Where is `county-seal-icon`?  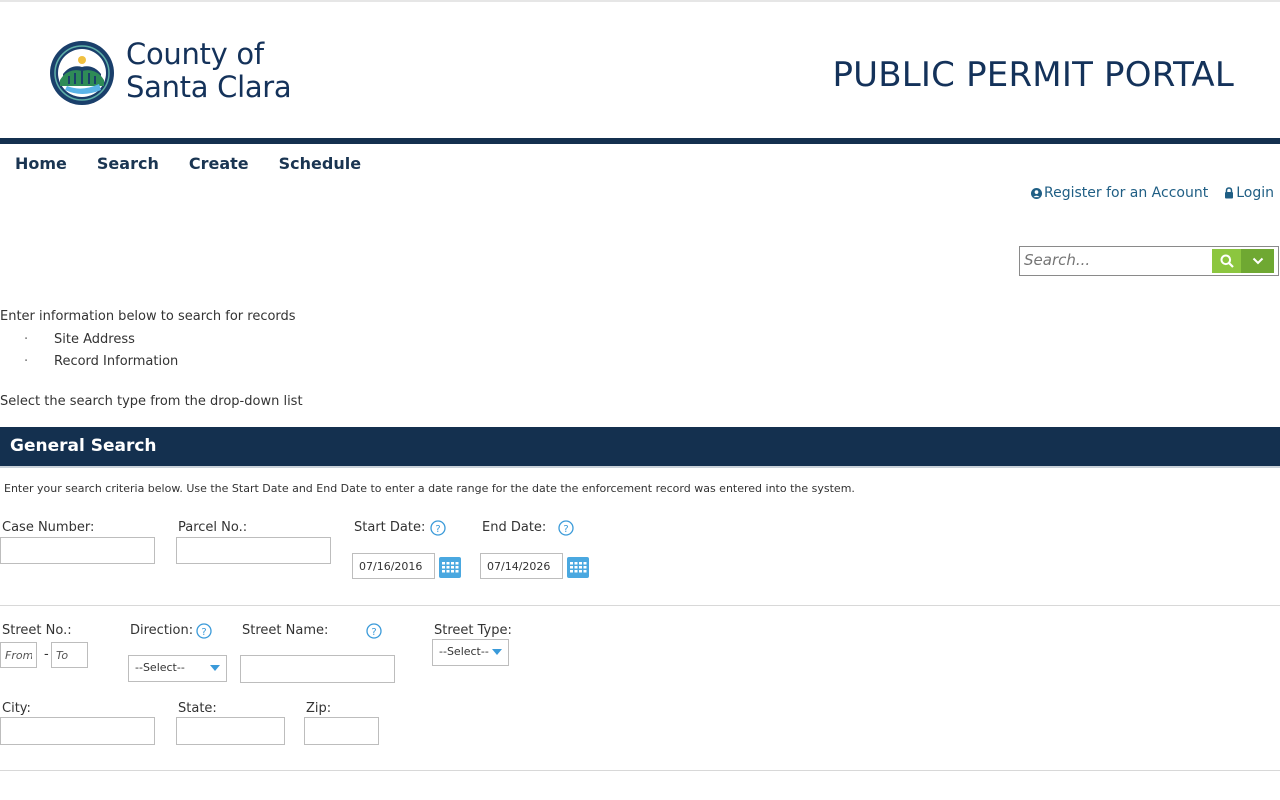 county-seal-icon is located at coordinates (82, 73).